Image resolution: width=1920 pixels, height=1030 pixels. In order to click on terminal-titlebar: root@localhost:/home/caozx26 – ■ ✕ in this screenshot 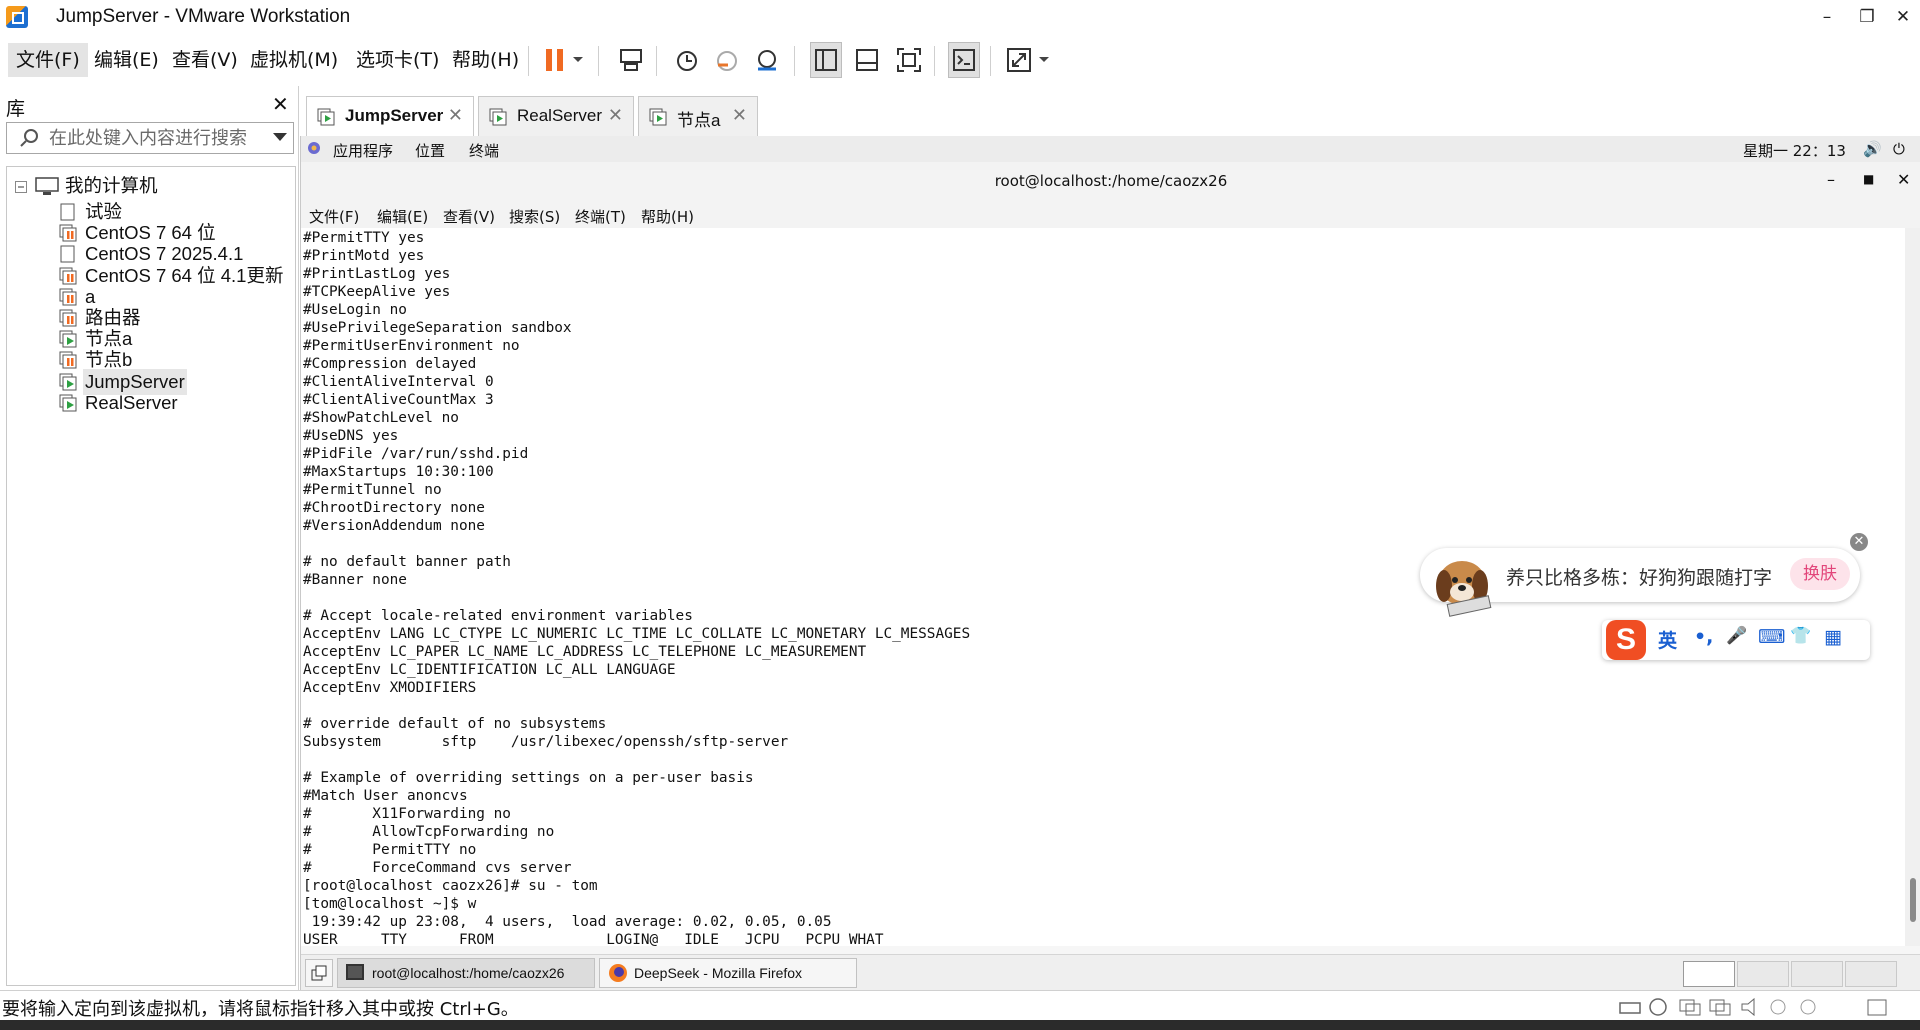, I will do `click(1110, 181)`.